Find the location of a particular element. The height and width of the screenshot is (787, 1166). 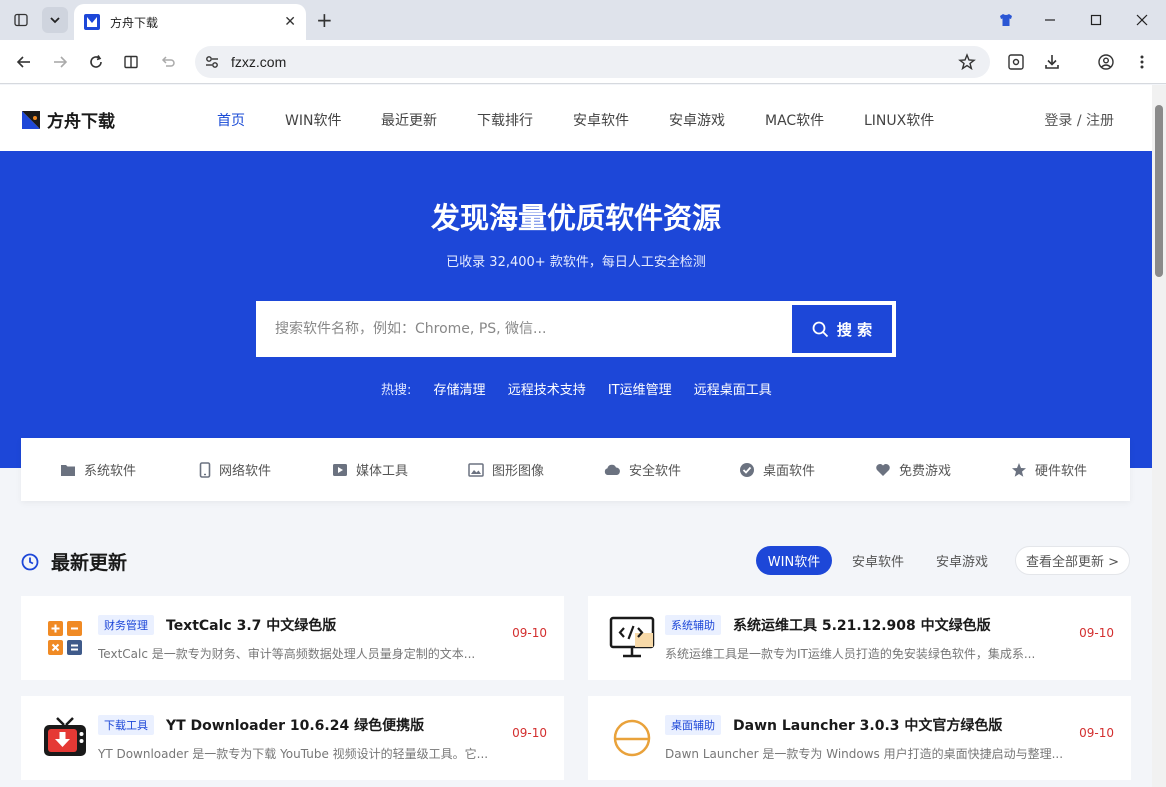

category-games: 免费游戏 is located at coordinates (913, 469).